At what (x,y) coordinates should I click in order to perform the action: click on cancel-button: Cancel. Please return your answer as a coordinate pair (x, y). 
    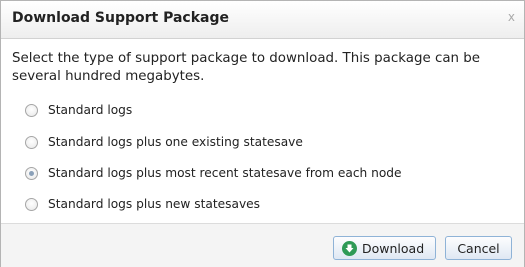
    Looking at the image, I should click on (478, 248).